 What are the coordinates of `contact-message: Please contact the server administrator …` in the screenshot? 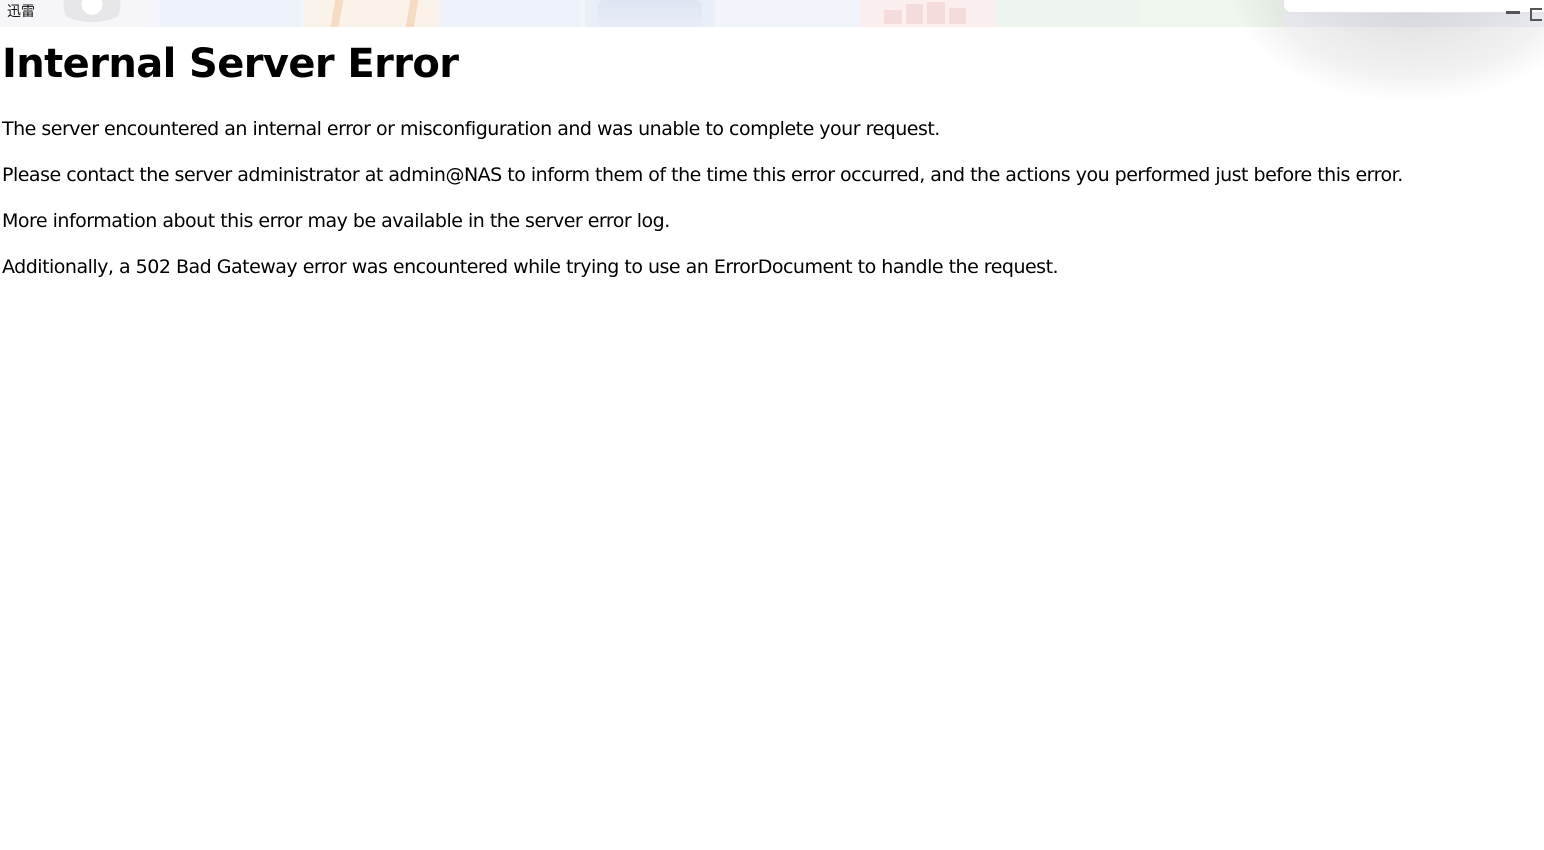 It's located at (702, 175).